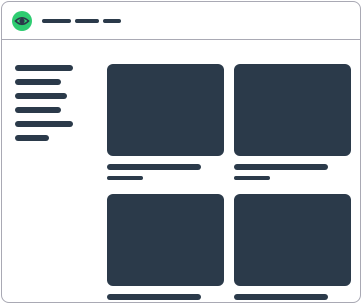 This screenshot has height=306, width=364. Describe the element at coordinates (22, 21) in the screenshot. I see `eye-icon` at that location.